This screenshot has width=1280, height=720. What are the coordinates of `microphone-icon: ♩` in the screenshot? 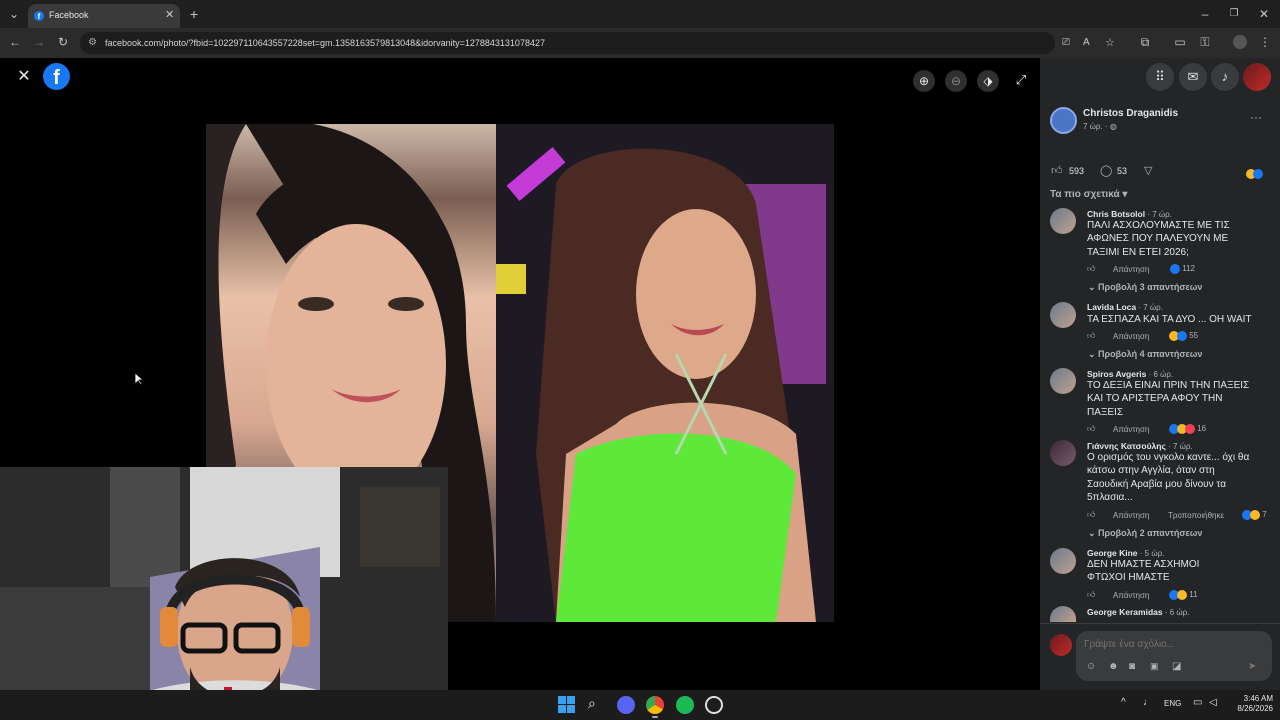 It's located at (1148, 702).